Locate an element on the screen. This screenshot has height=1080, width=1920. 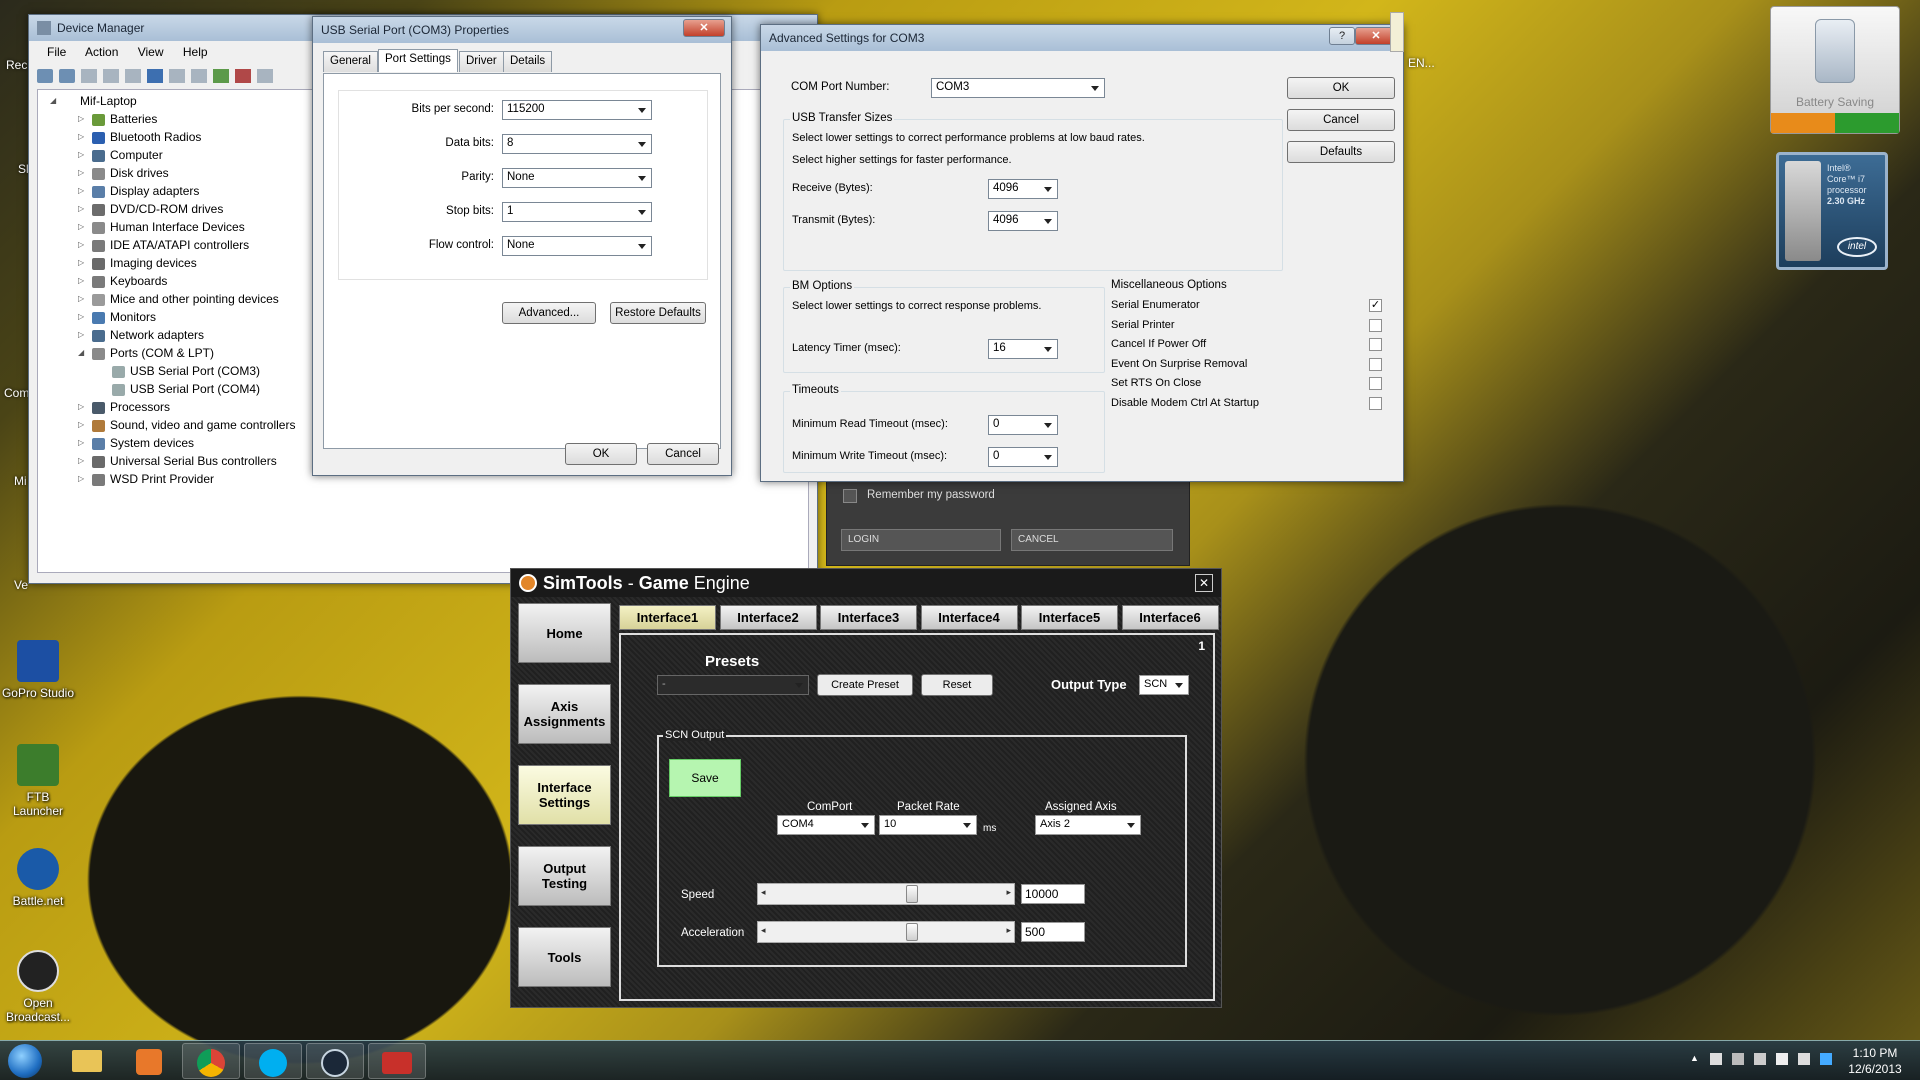
advanced-ok-button: OK is located at coordinates (1341, 88).